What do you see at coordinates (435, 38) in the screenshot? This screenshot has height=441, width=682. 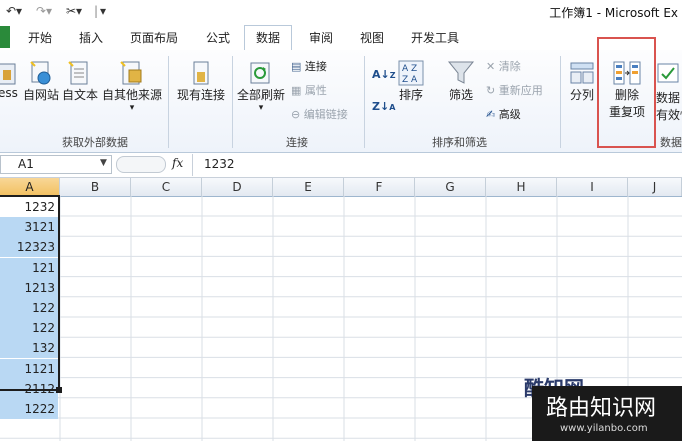 I see `tab-developer: 开发工具` at bounding box center [435, 38].